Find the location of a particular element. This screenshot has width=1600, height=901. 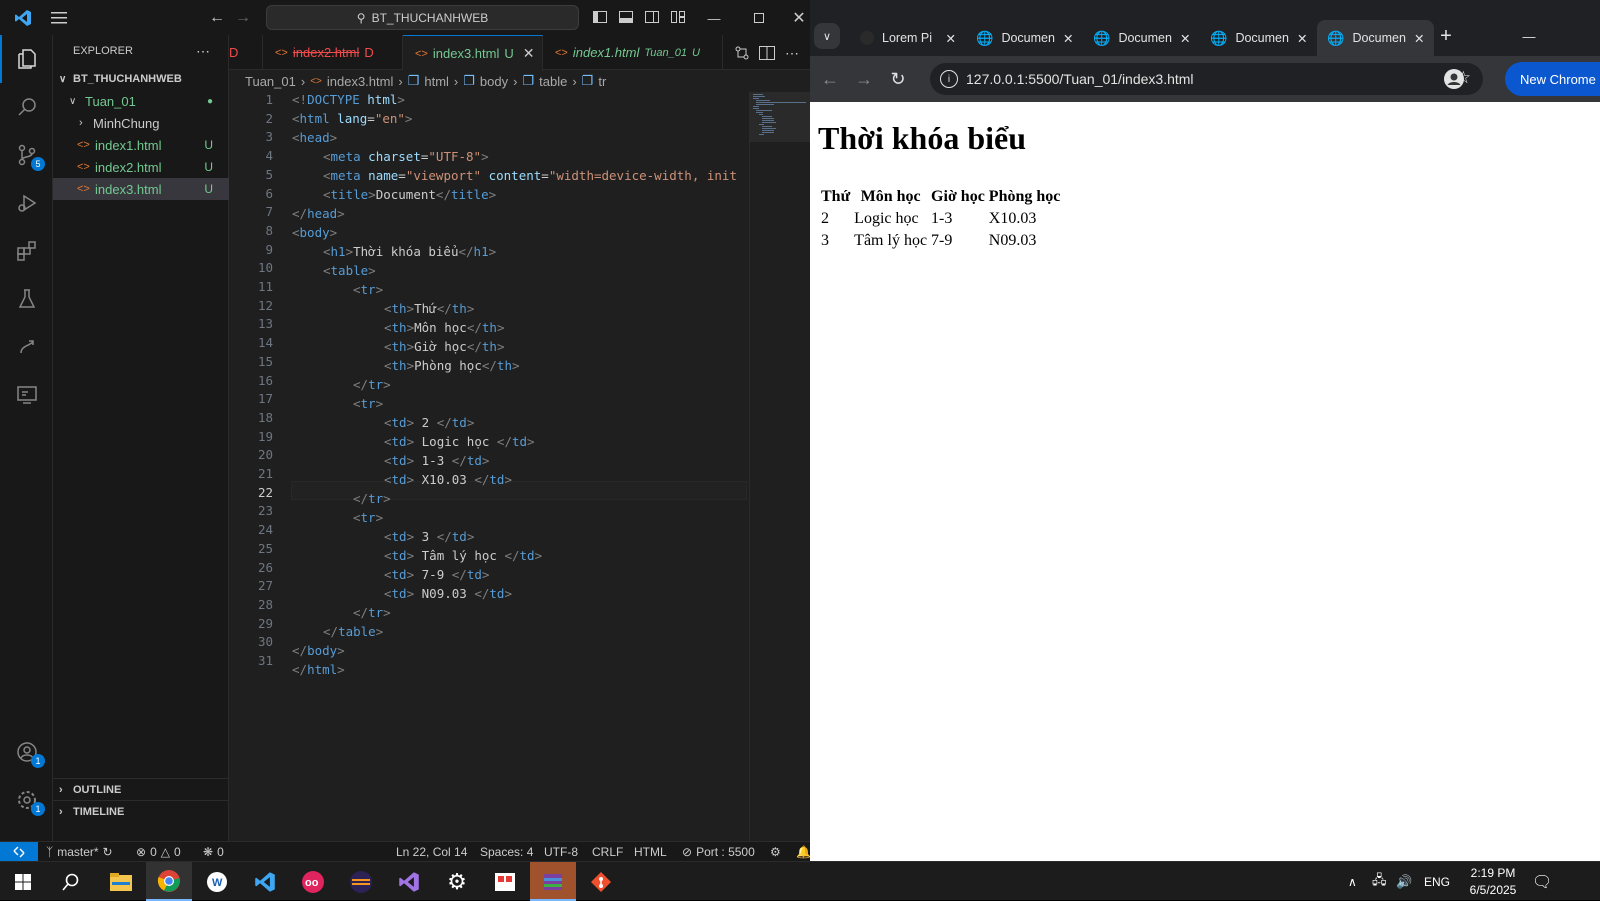

problems-indicator: ⊗ 0 △ 0 is located at coordinates (158, 851).